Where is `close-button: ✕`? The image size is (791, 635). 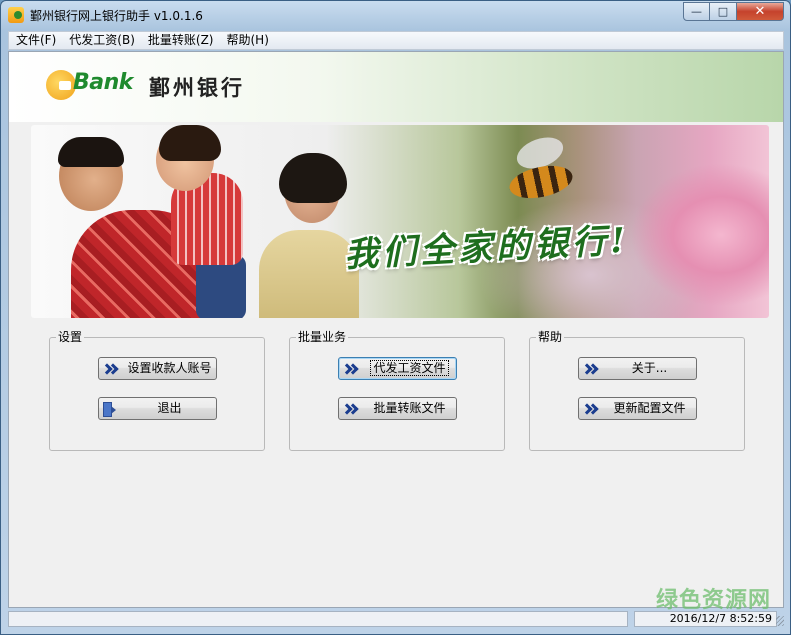
close-button: ✕ is located at coordinates (760, 11).